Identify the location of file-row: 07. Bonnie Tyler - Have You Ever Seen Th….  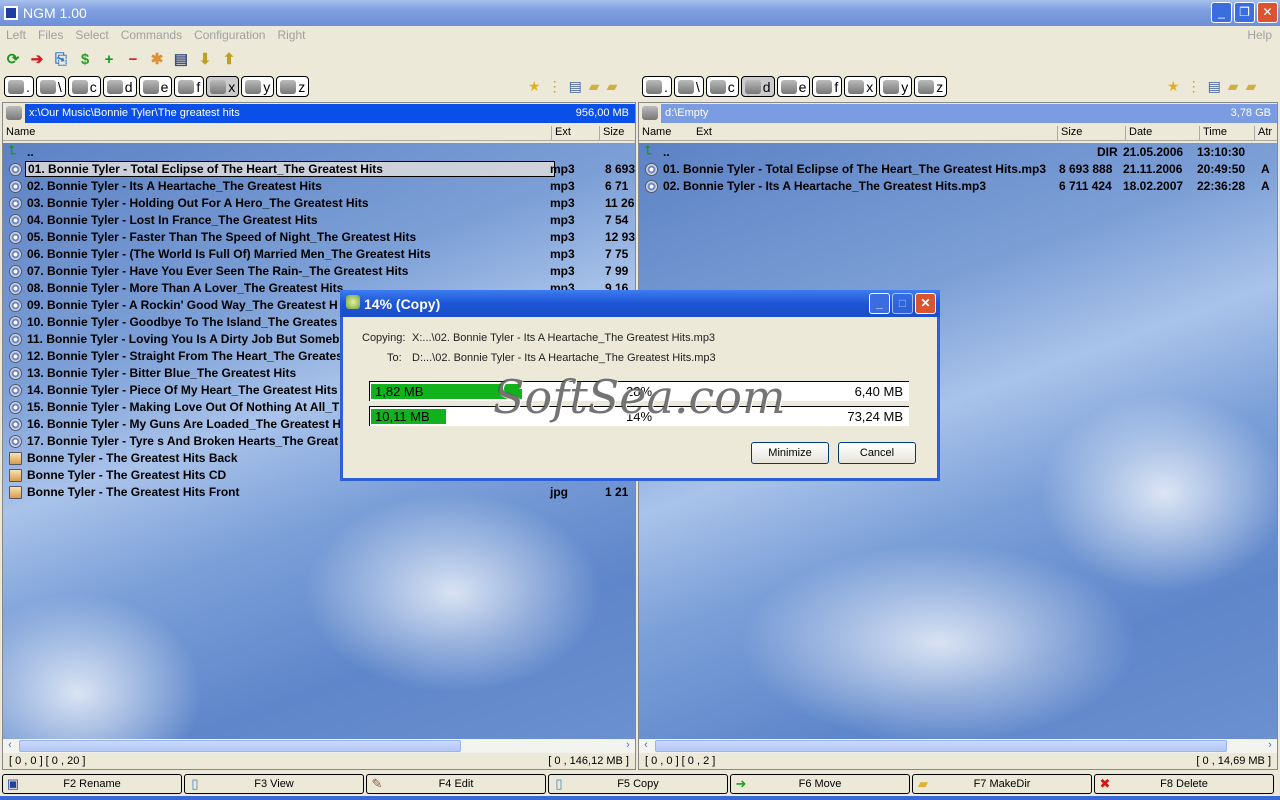
(319, 271).